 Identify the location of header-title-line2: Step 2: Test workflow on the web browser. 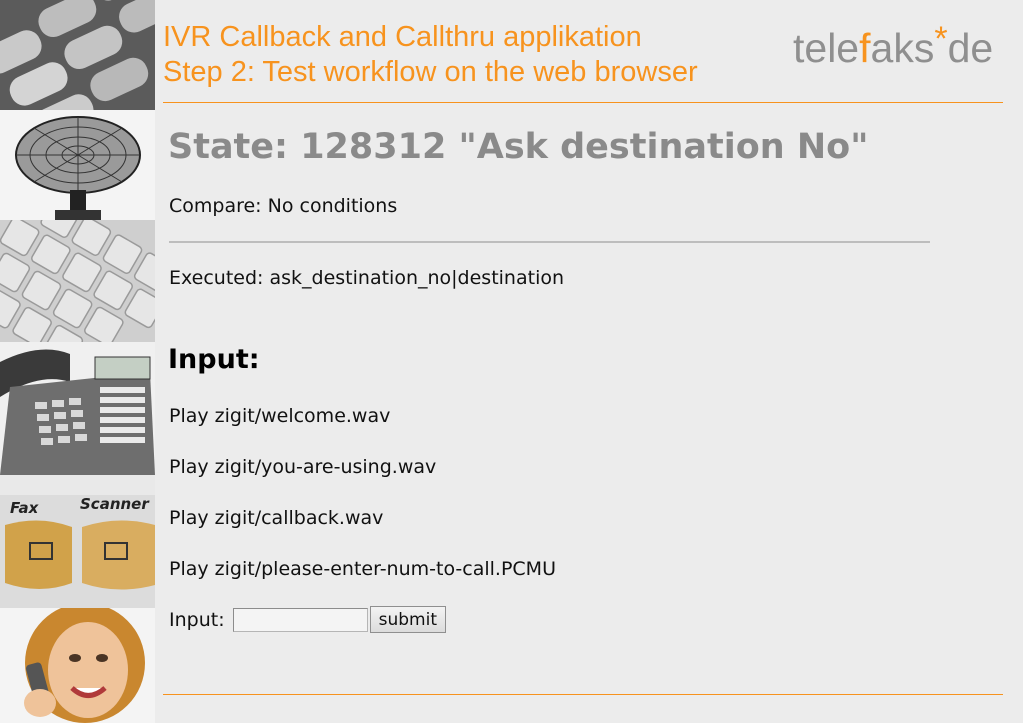
(430, 72).